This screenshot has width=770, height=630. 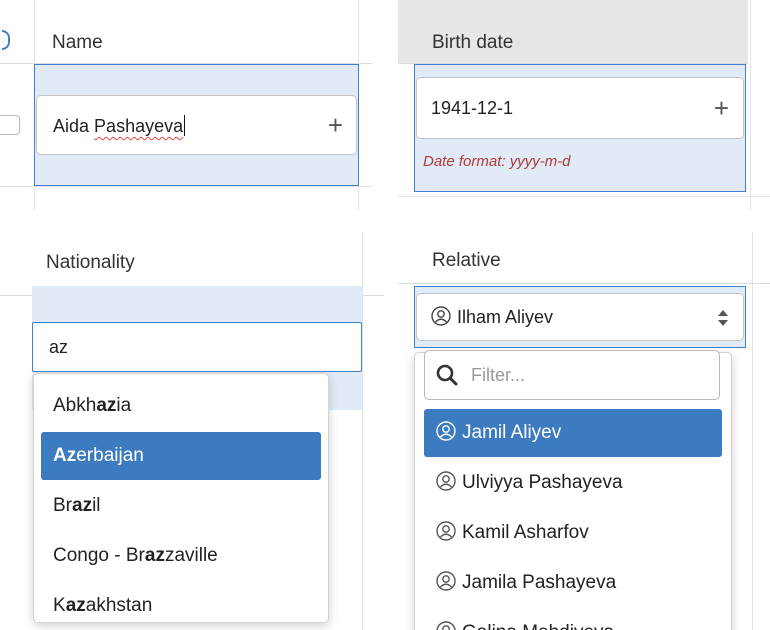 I want to click on row-checkbox-partial, so click(x=10, y=125).